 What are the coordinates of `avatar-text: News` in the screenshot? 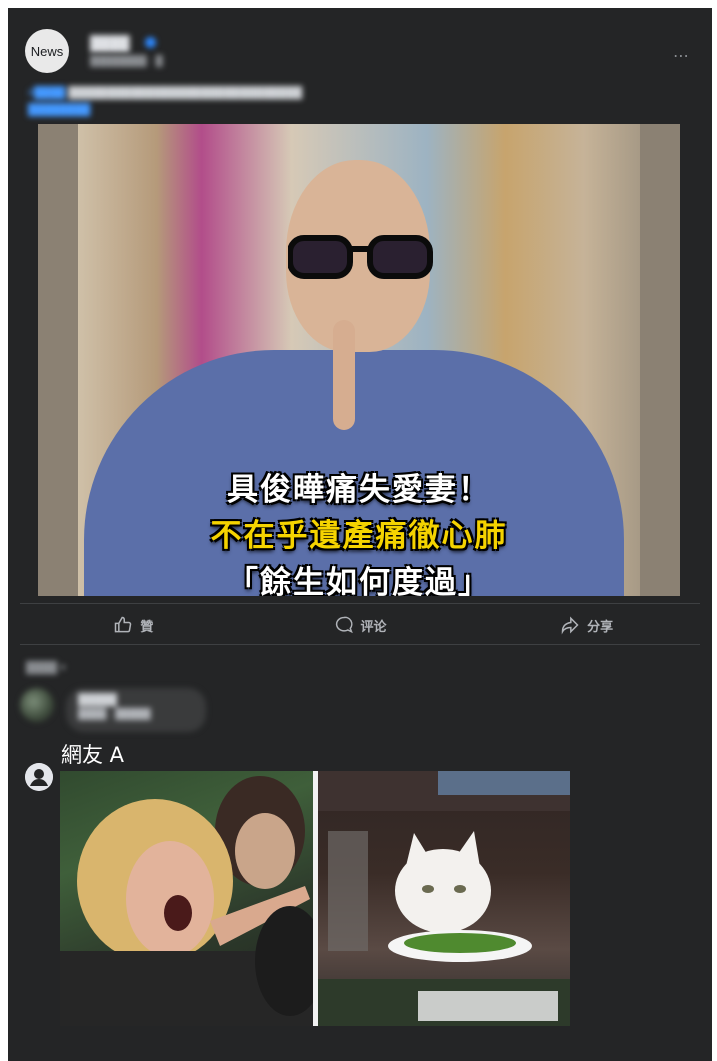 It's located at (47, 51).